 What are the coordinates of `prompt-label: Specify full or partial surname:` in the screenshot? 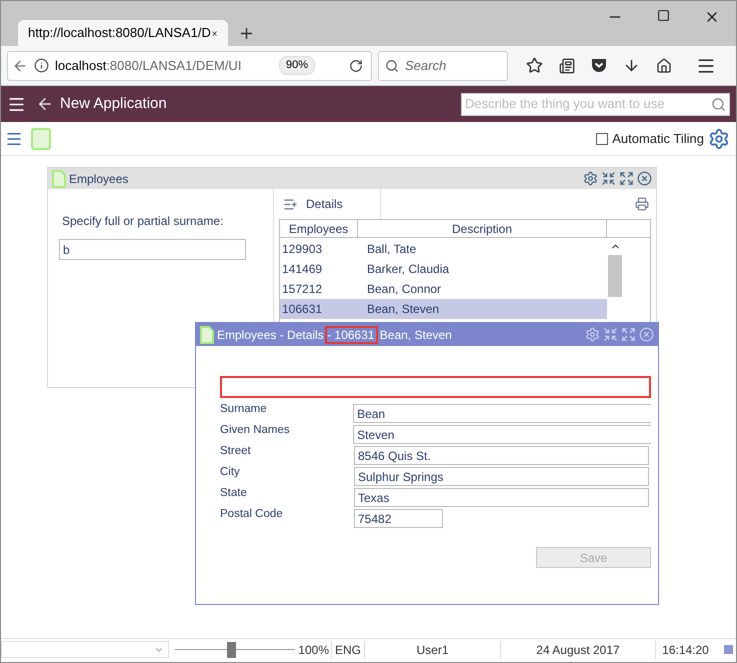 It's located at (142, 221).